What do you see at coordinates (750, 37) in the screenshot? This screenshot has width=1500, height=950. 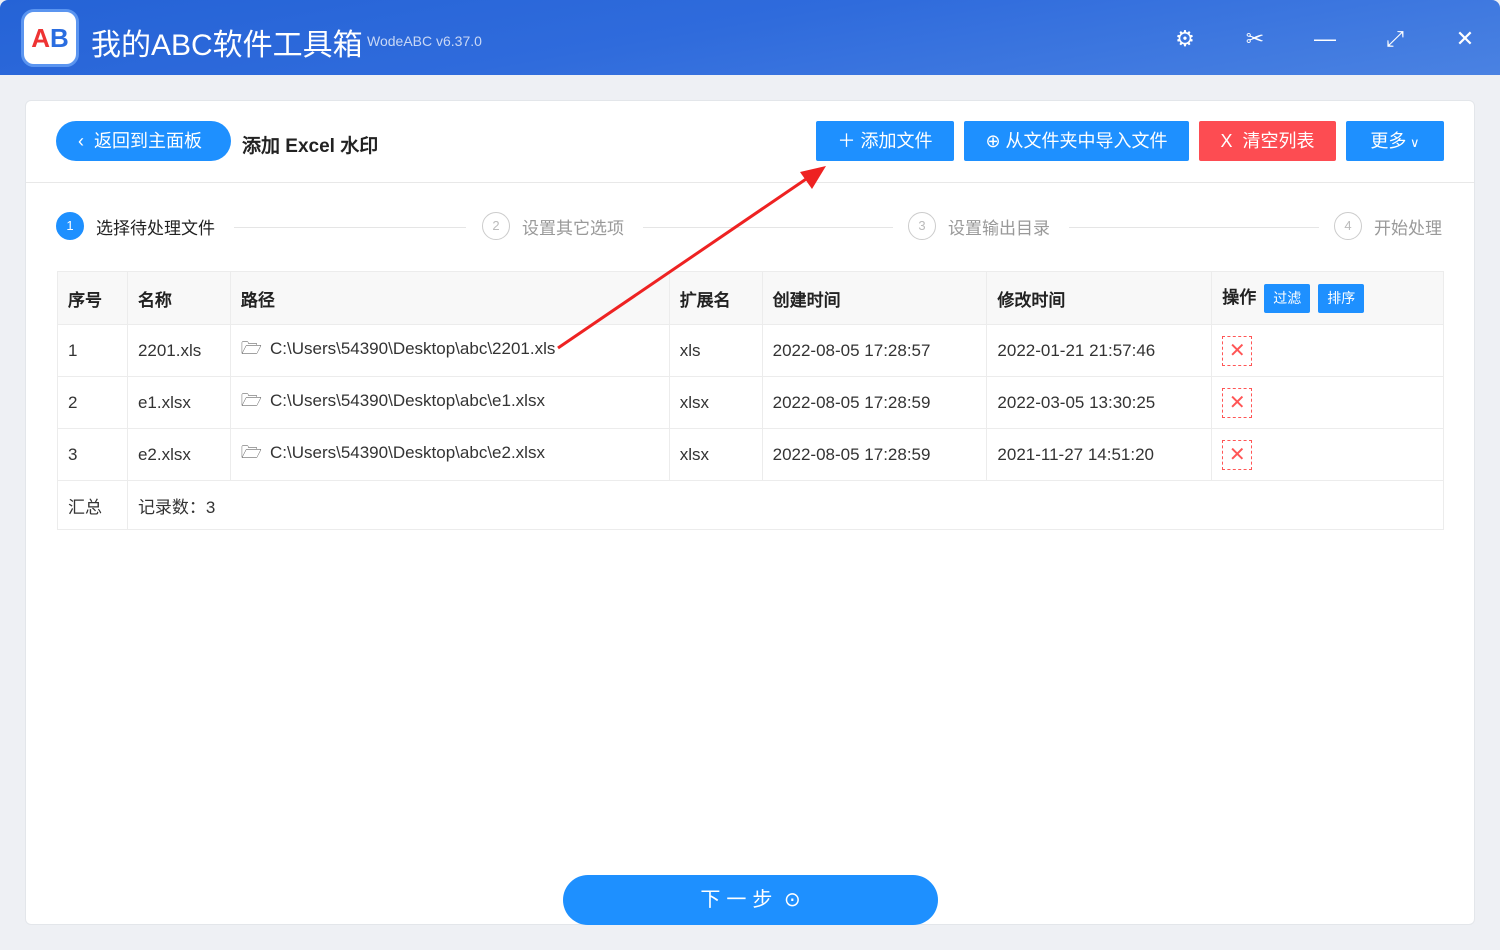 I see `title-bar: AB 我的ABC软件工具箱 WodeABC v6.37.0 ⚙ ✂ — ⤢ ✕` at bounding box center [750, 37].